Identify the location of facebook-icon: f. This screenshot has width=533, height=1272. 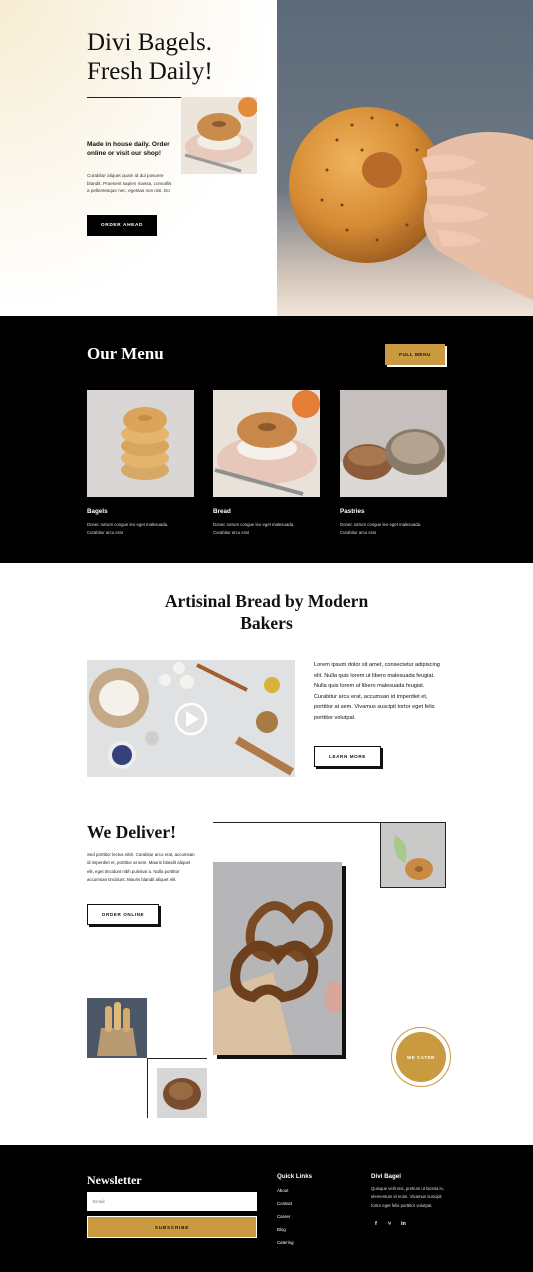
(376, 1224).